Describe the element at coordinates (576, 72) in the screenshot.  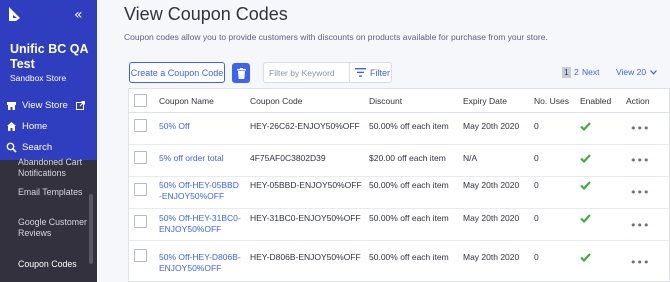
I see `page-2-link: 2` at that location.